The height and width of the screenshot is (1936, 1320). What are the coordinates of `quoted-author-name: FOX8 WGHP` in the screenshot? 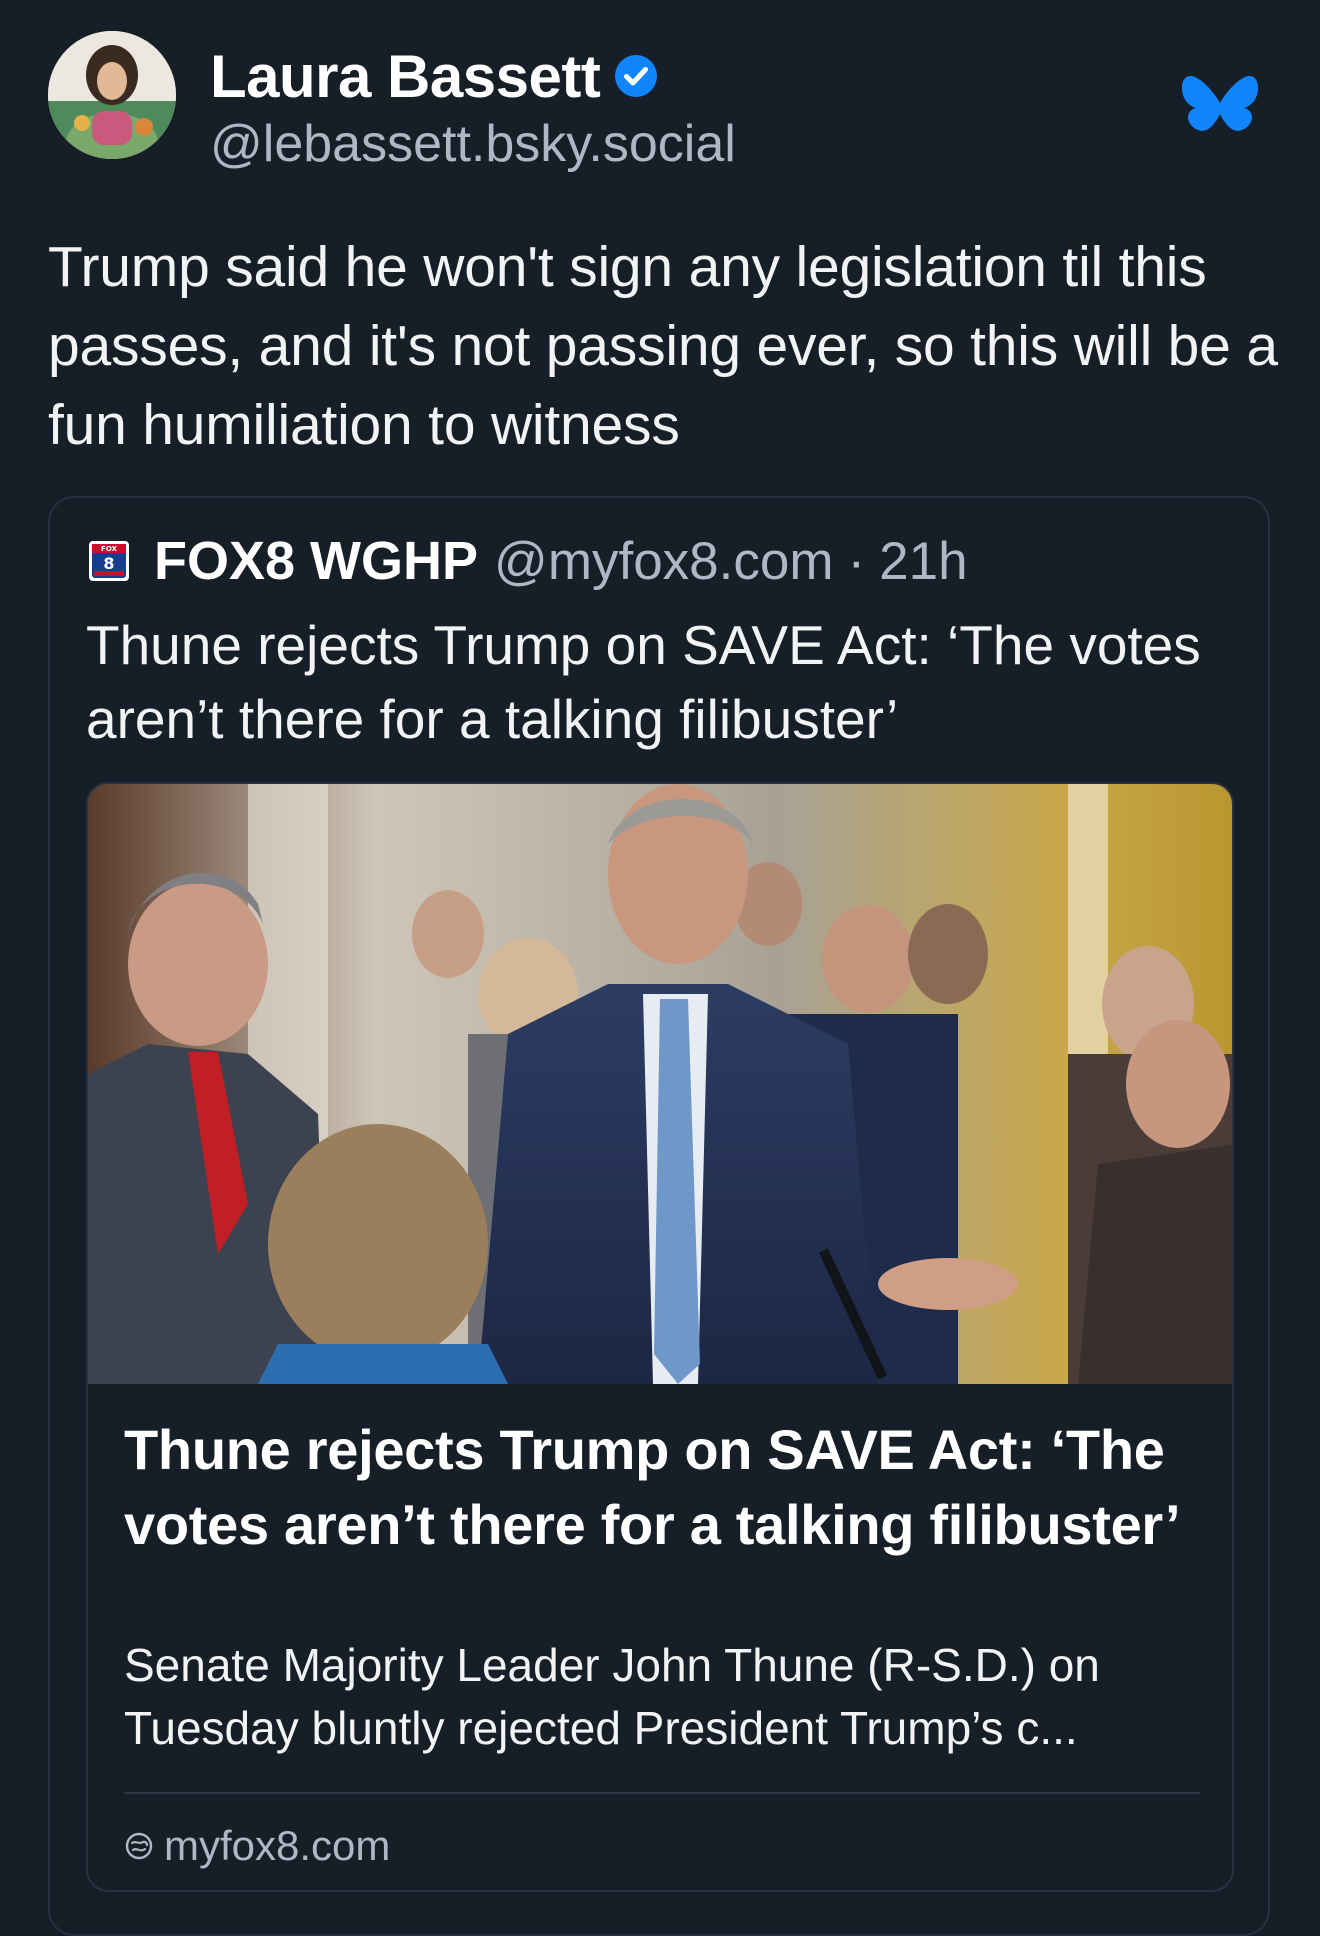 It's located at (316, 561).